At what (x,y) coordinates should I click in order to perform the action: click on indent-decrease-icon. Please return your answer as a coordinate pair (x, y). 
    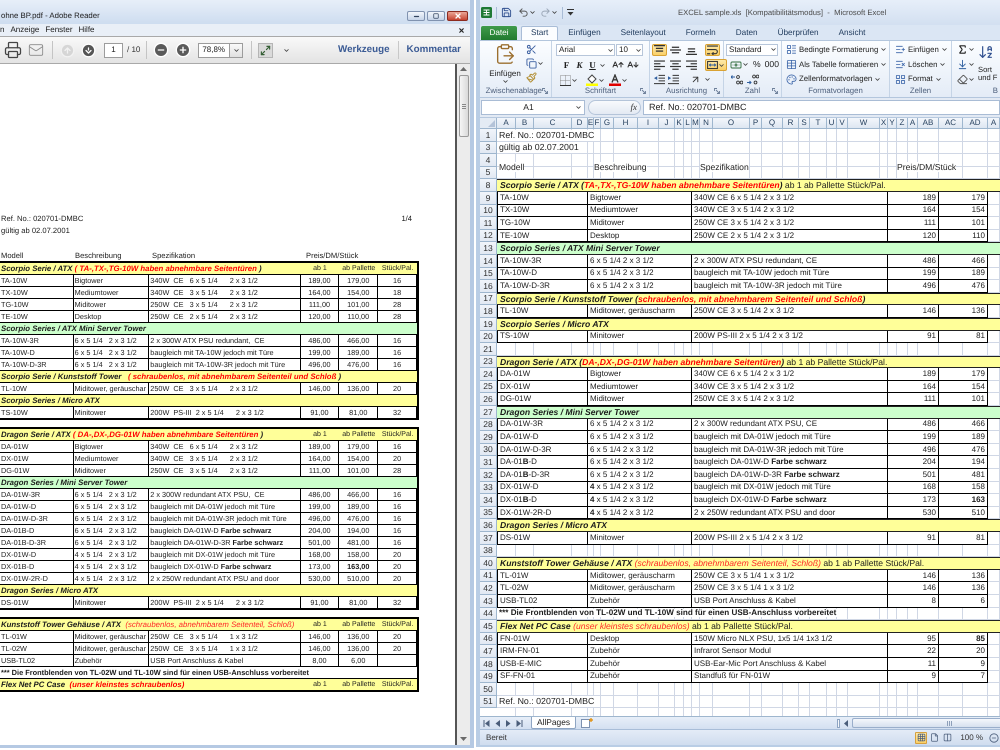
    Looking at the image, I should click on (659, 79).